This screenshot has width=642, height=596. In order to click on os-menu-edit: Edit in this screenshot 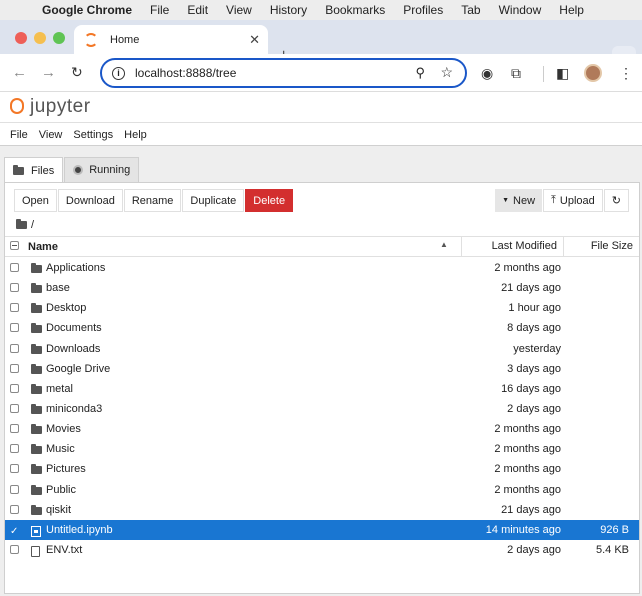, I will do `click(197, 10)`.